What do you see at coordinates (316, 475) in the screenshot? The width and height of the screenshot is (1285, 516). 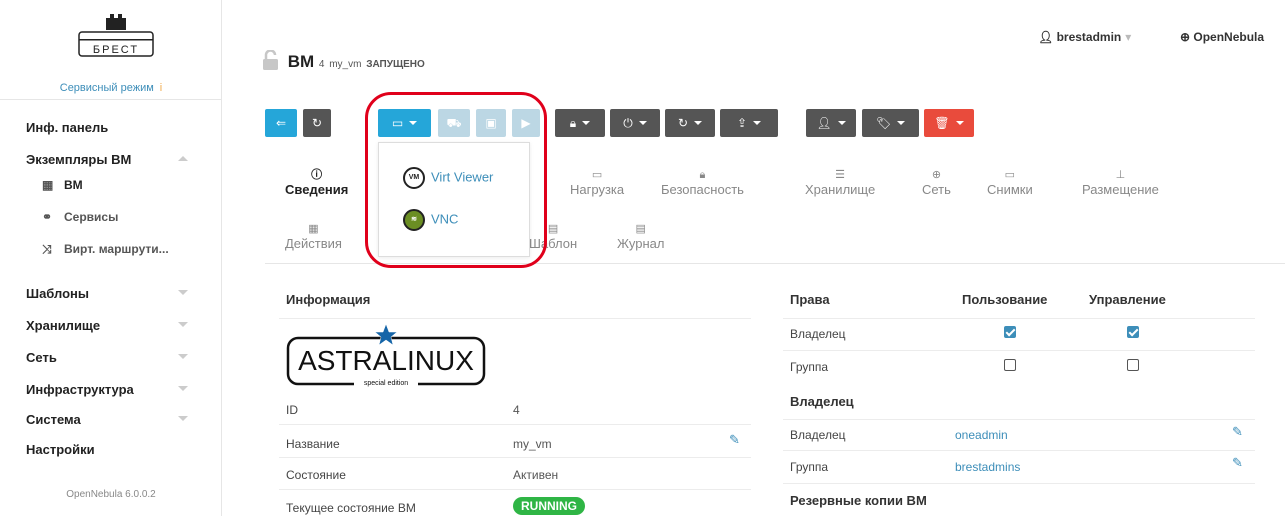 I see `info-row-label: Состояние` at bounding box center [316, 475].